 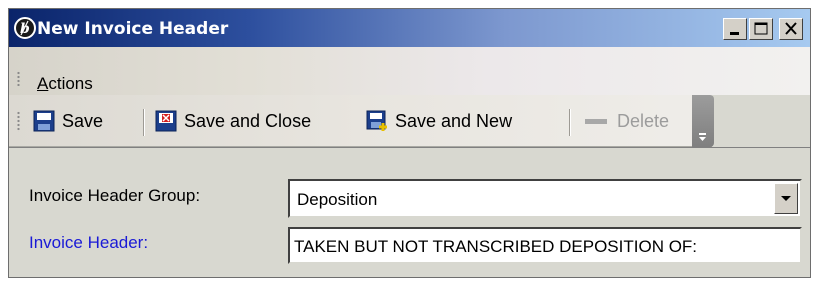 I want to click on invoice-header-group-value: Deposition, so click(x=337, y=199).